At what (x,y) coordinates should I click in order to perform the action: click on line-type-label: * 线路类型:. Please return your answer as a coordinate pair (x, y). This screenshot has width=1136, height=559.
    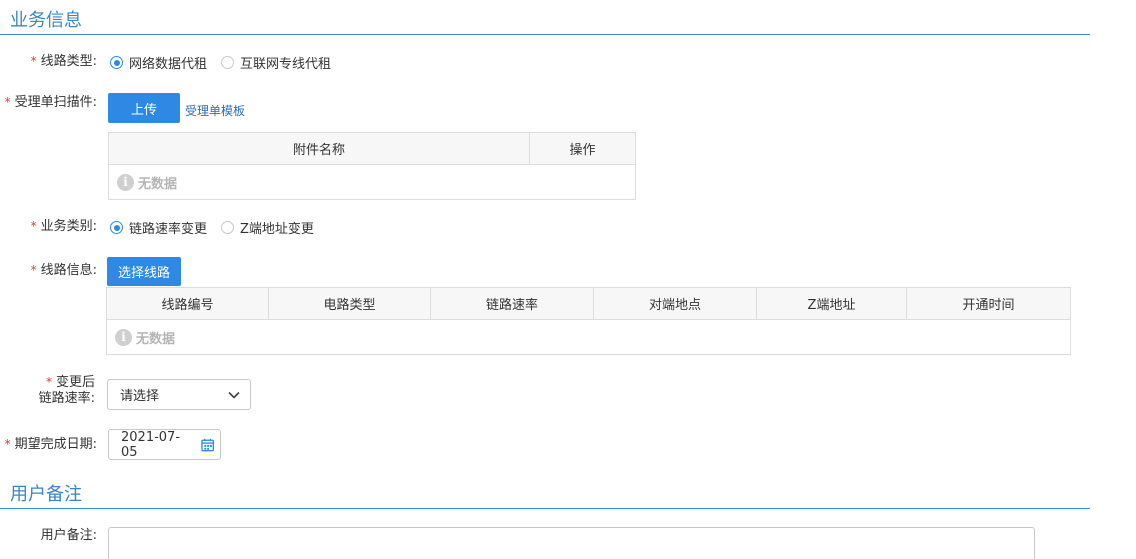
    Looking at the image, I should click on (64, 61).